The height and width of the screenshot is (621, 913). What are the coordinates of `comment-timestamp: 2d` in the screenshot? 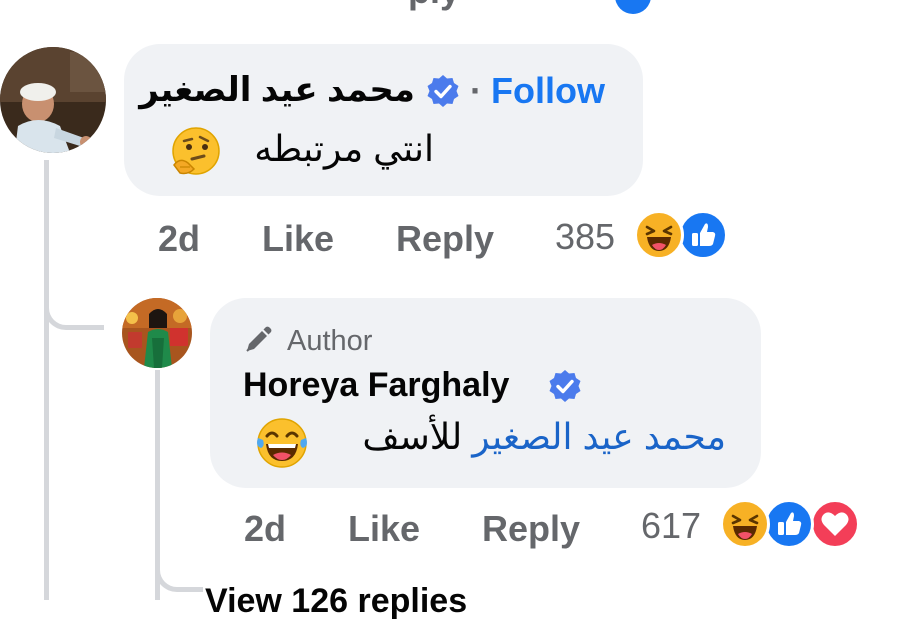 It's located at (179, 239).